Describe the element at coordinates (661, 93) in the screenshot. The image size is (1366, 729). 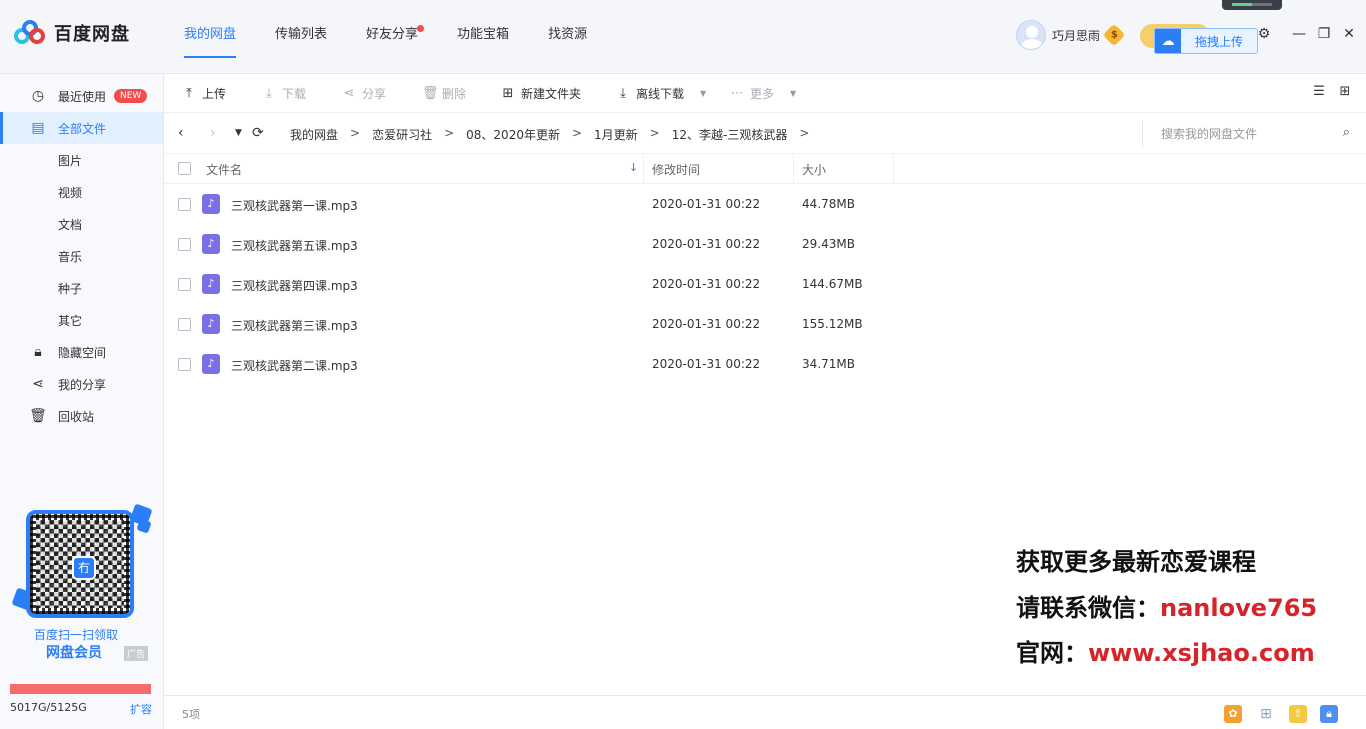
I see `offline-download-button: ⤓ 离线下载 ▼` at that location.